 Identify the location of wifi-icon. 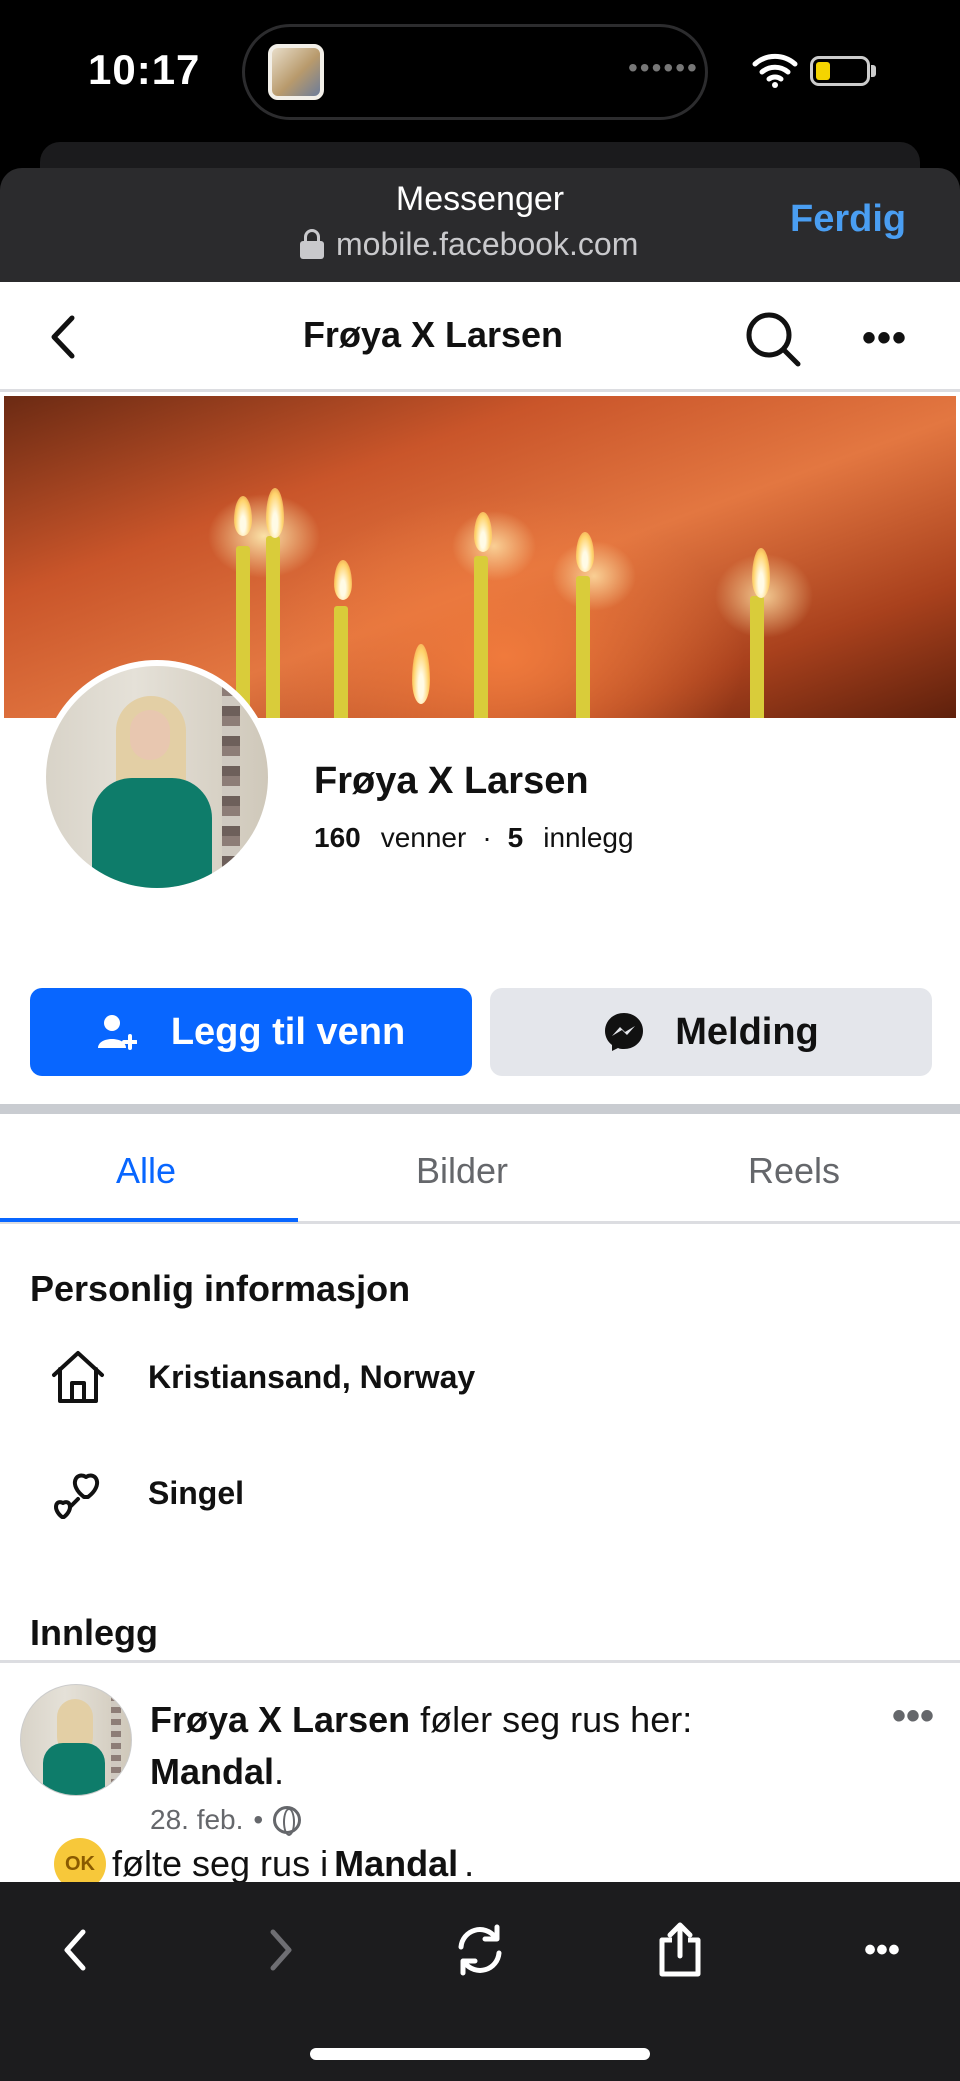
(775, 70).